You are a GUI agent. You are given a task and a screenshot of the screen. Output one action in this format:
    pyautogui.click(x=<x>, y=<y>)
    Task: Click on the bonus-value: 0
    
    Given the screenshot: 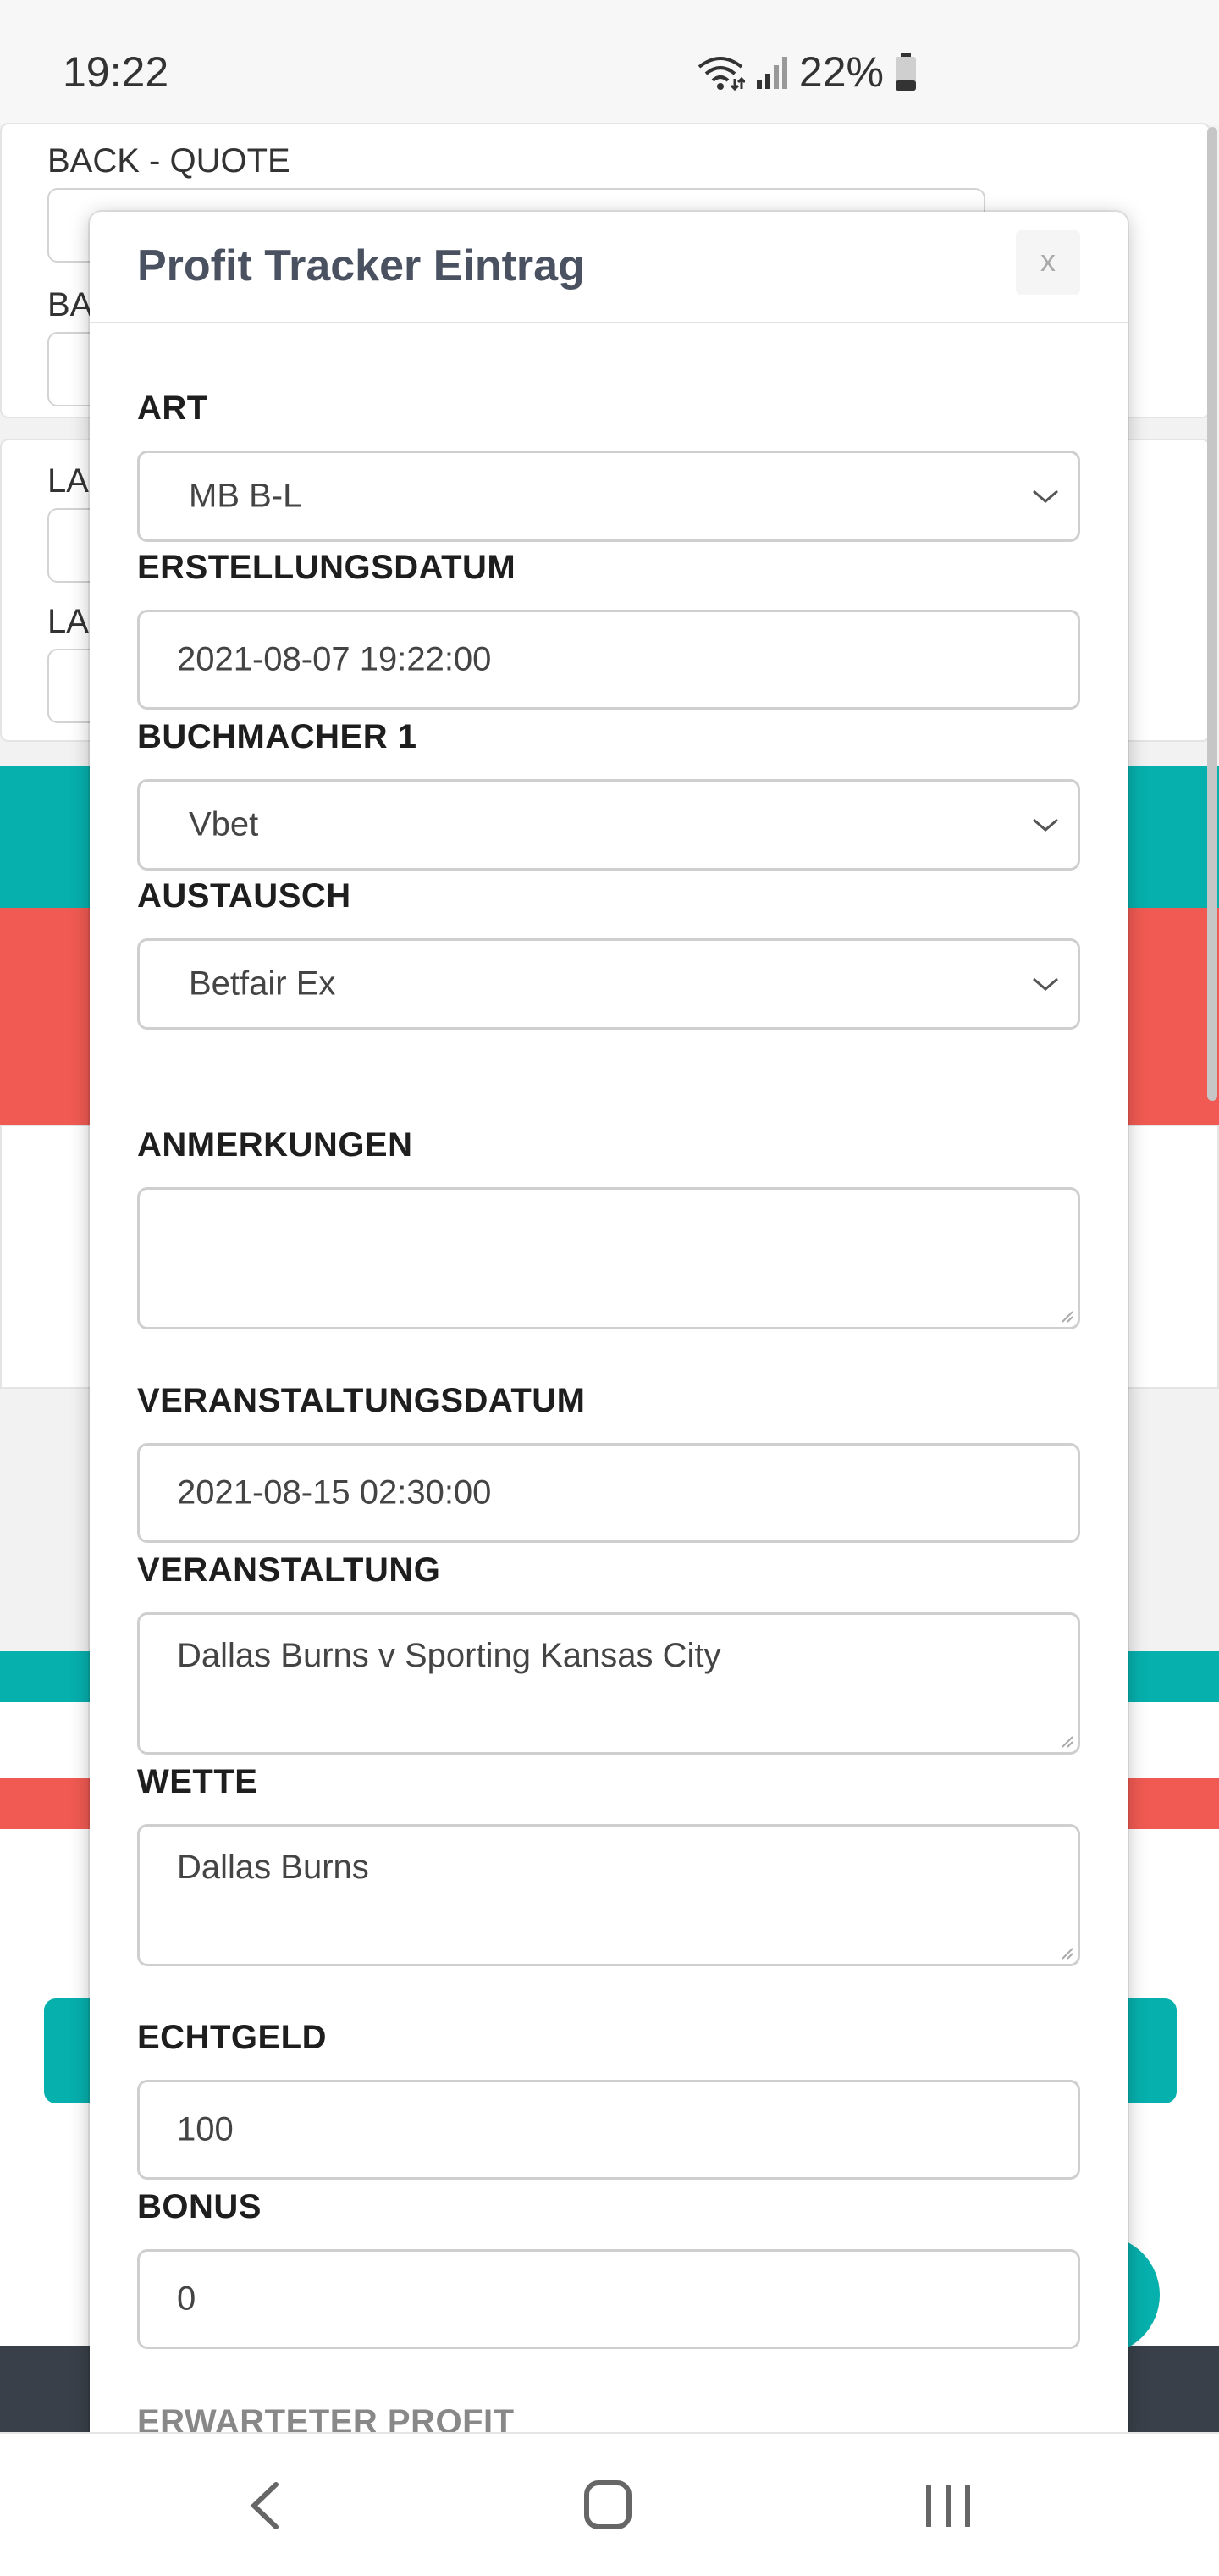 What is the action you would take?
    pyautogui.click(x=186, y=2299)
    